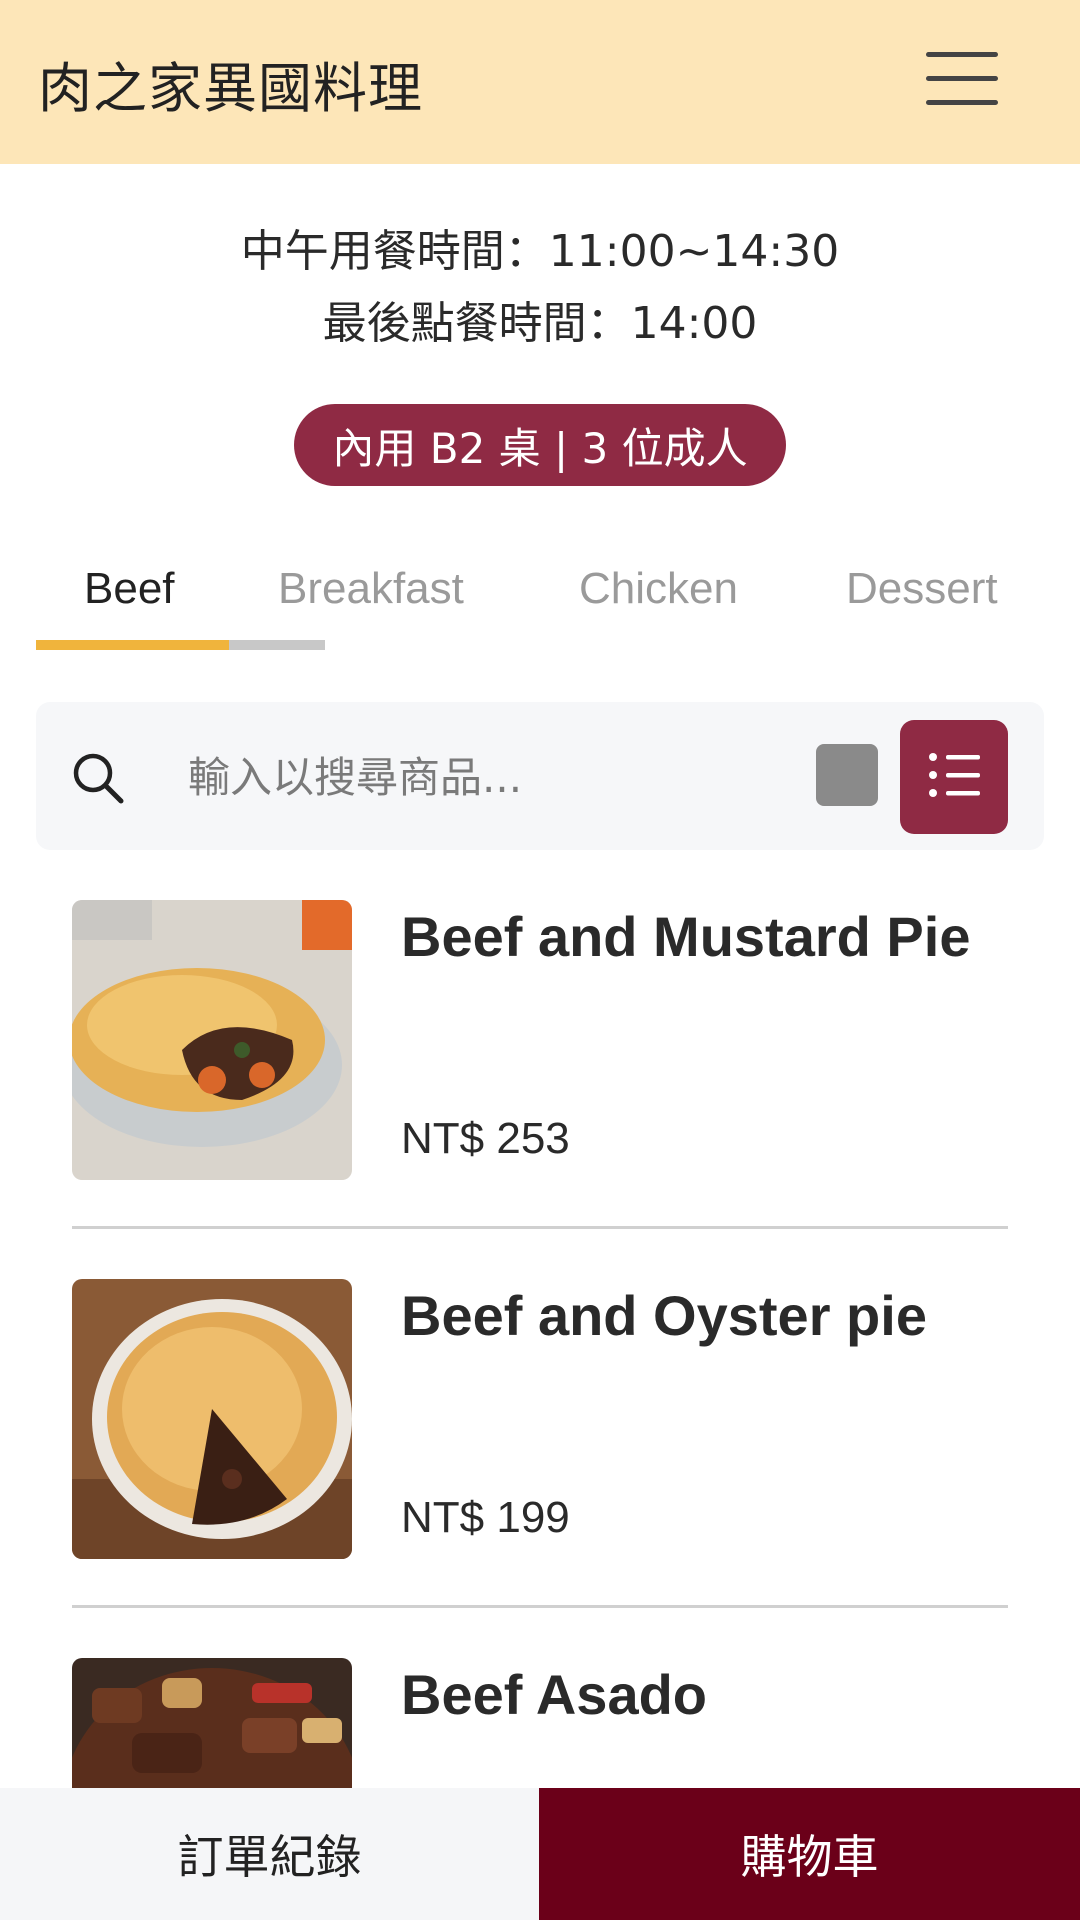 The width and height of the screenshot is (1080, 1920). I want to click on table-info-badge: 內用 B2 桌 | 3 位成人, so click(540, 445).